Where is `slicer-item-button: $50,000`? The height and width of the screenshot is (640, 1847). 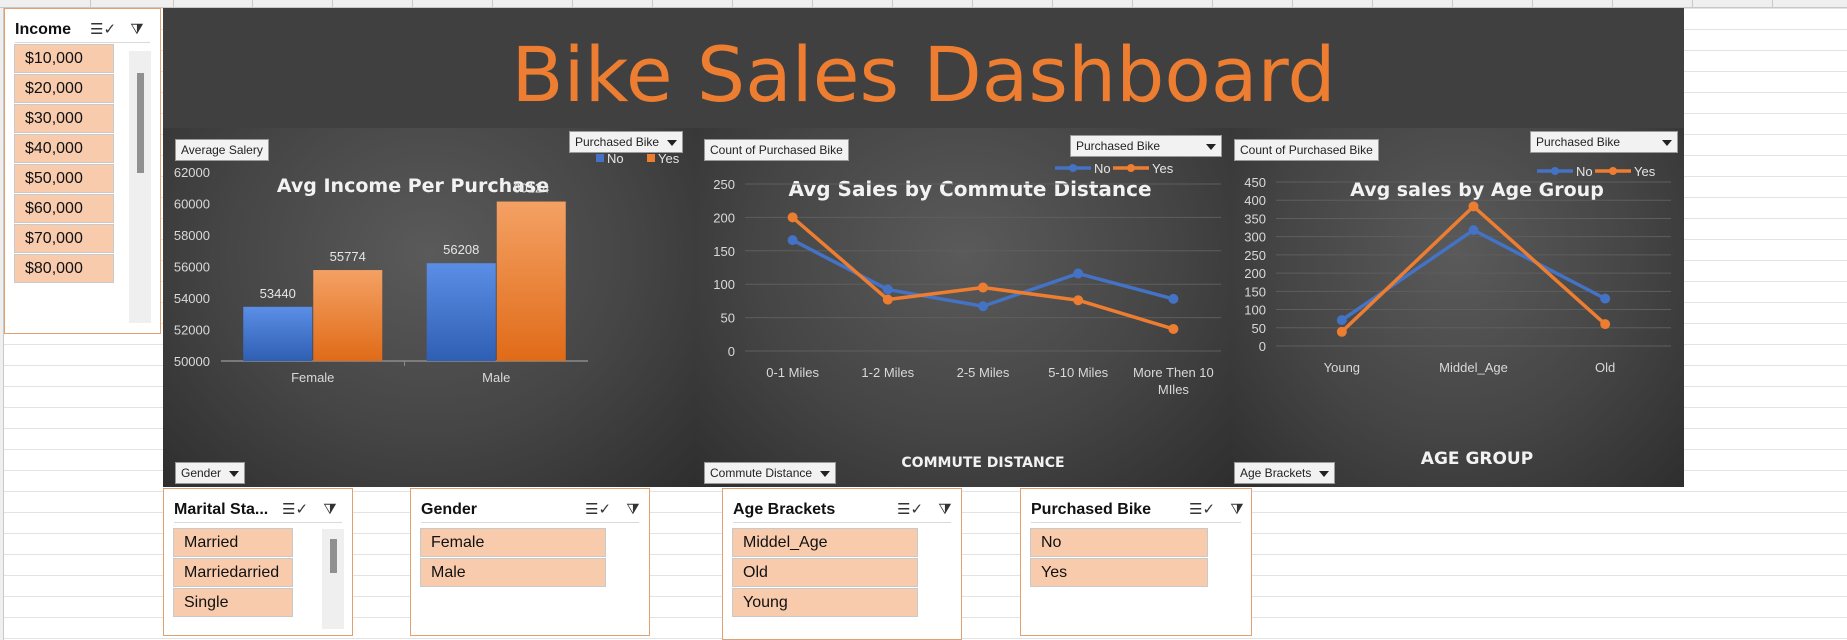 slicer-item-button: $50,000 is located at coordinates (64, 178).